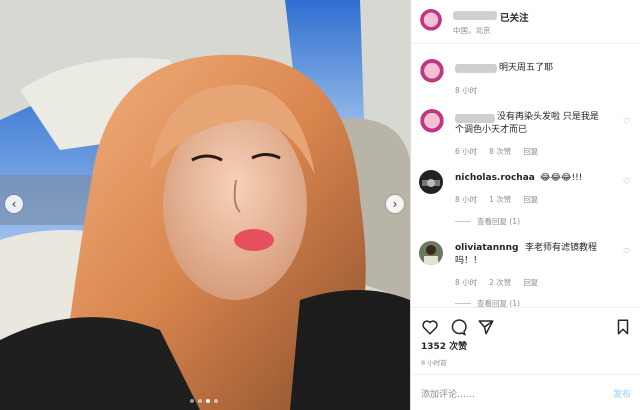 This screenshot has width=640, height=410. Describe the element at coordinates (495, 178) in the screenshot. I see `commenter-username: nicholas.rochaa` at that location.